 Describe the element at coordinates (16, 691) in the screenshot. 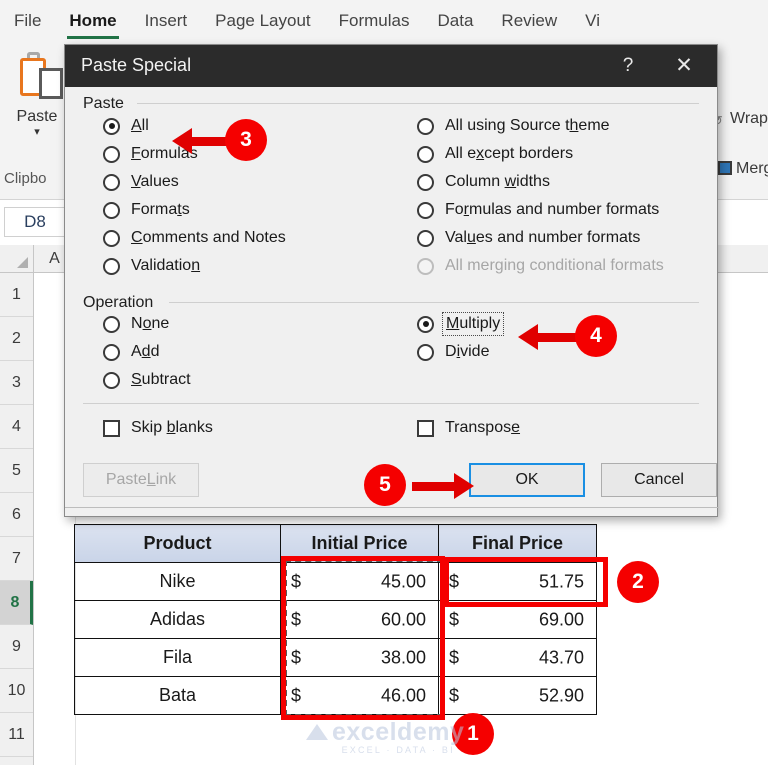

I see `row-header-10: 10` at that location.